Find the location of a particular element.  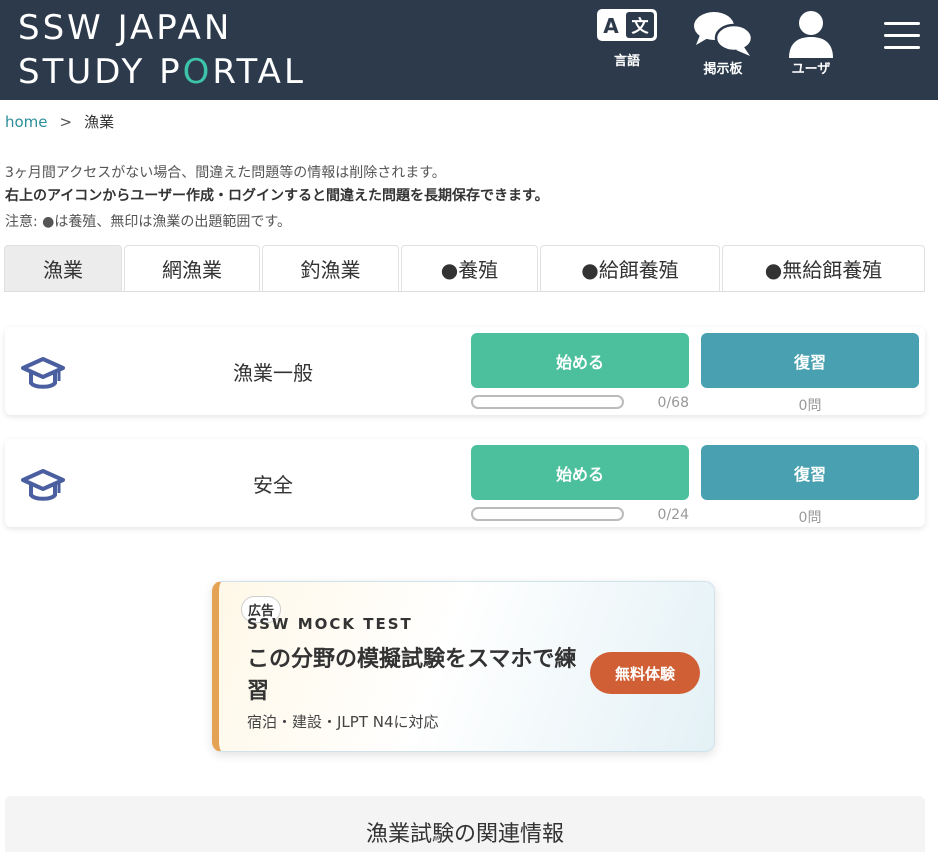

user-icon is located at coordinates (811, 34).